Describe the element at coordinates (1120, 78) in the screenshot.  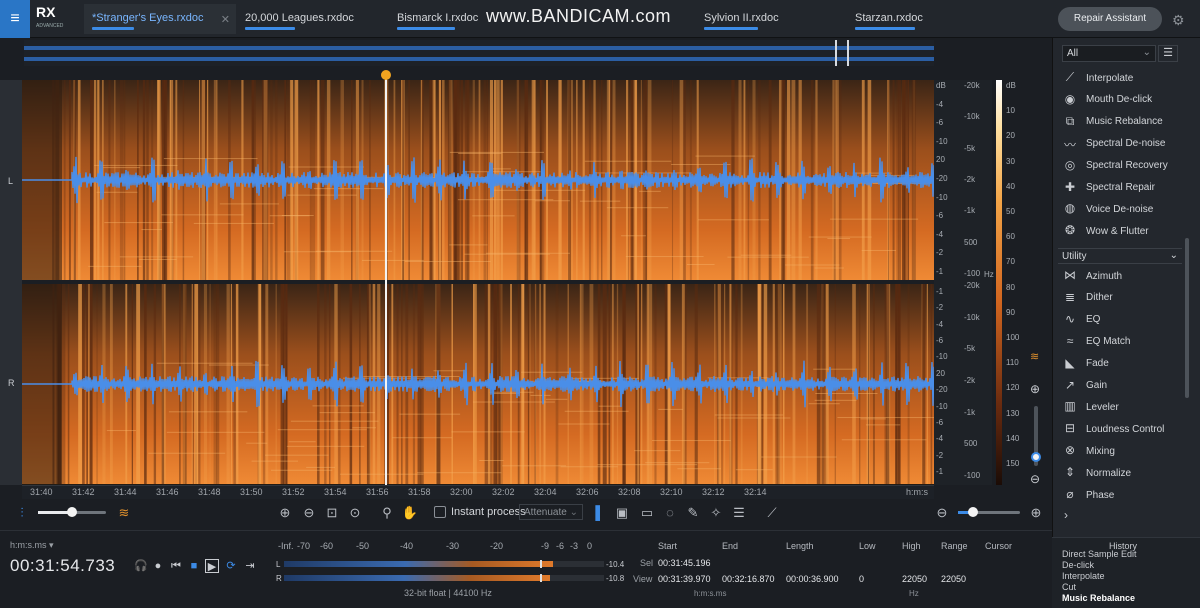
I see `module-interpolate: ⟋ Interpolate` at that location.